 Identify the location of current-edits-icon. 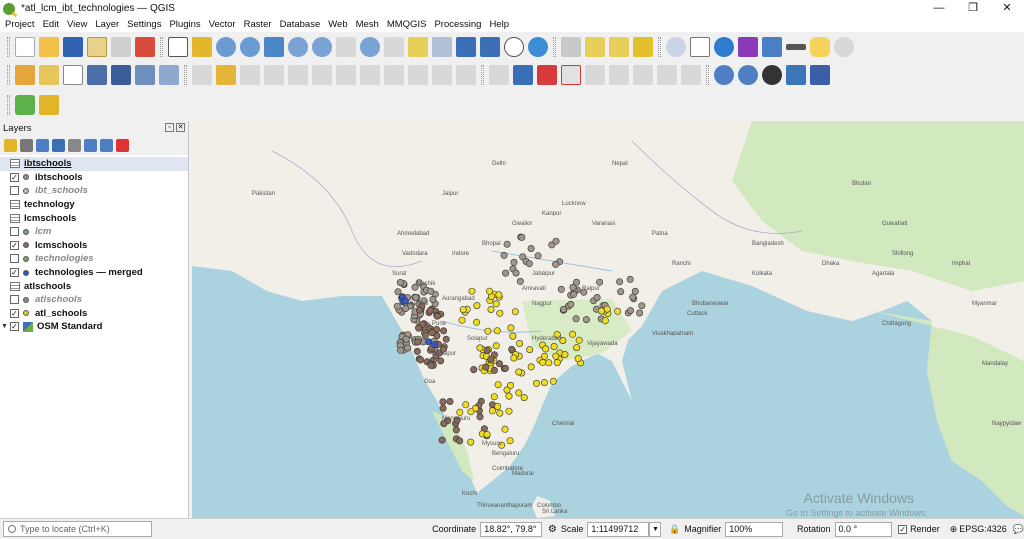
(202, 75).